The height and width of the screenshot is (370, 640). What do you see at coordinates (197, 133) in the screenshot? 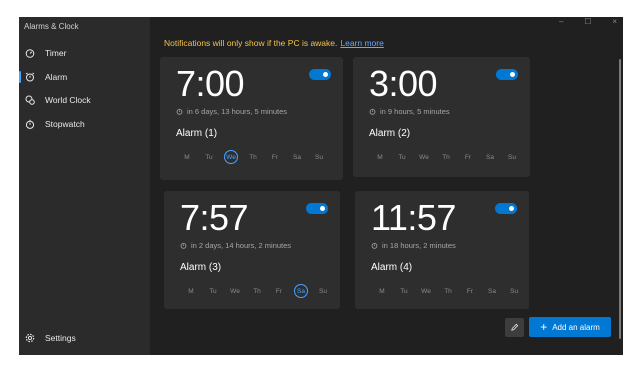
I see `alarm-name: Alarm (1)` at bounding box center [197, 133].